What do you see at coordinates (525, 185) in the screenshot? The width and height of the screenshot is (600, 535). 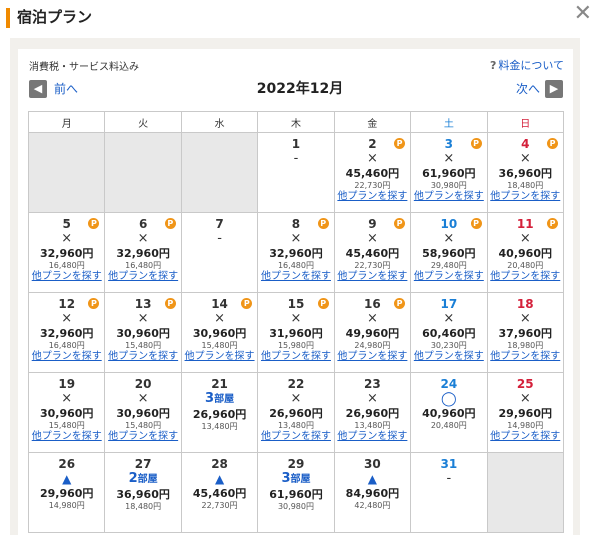 I see `per-person-price: 18,480円` at bounding box center [525, 185].